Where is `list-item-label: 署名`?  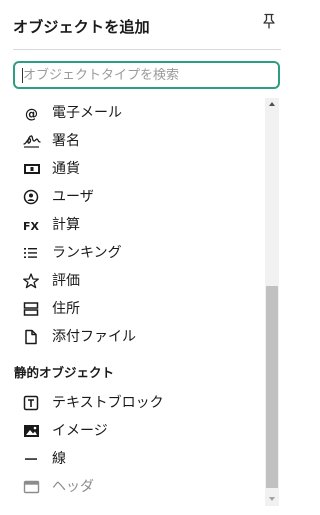
list-item-label: 署名 is located at coordinates (66, 141).